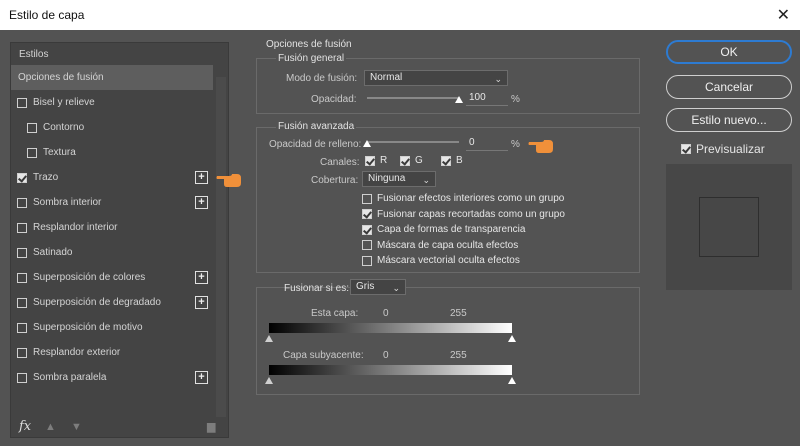 This screenshot has height=446, width=800. Describe the element at coordinates (459, 160) in the screenshot. I see `channel-label: B` at that location.